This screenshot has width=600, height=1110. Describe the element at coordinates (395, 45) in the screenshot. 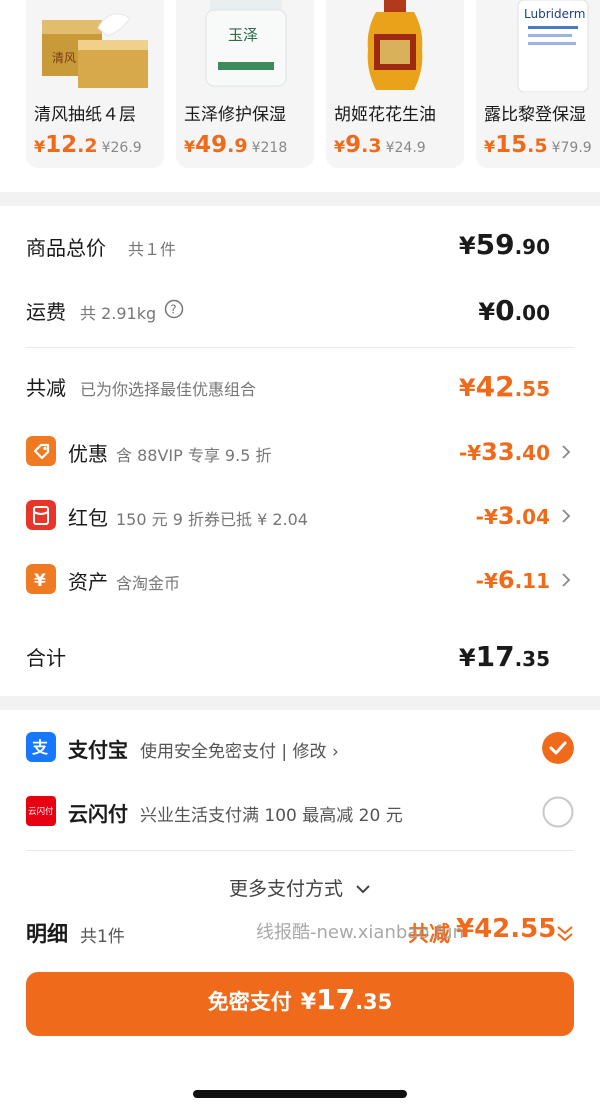

I see `oil-bottle-product-image` at that location.